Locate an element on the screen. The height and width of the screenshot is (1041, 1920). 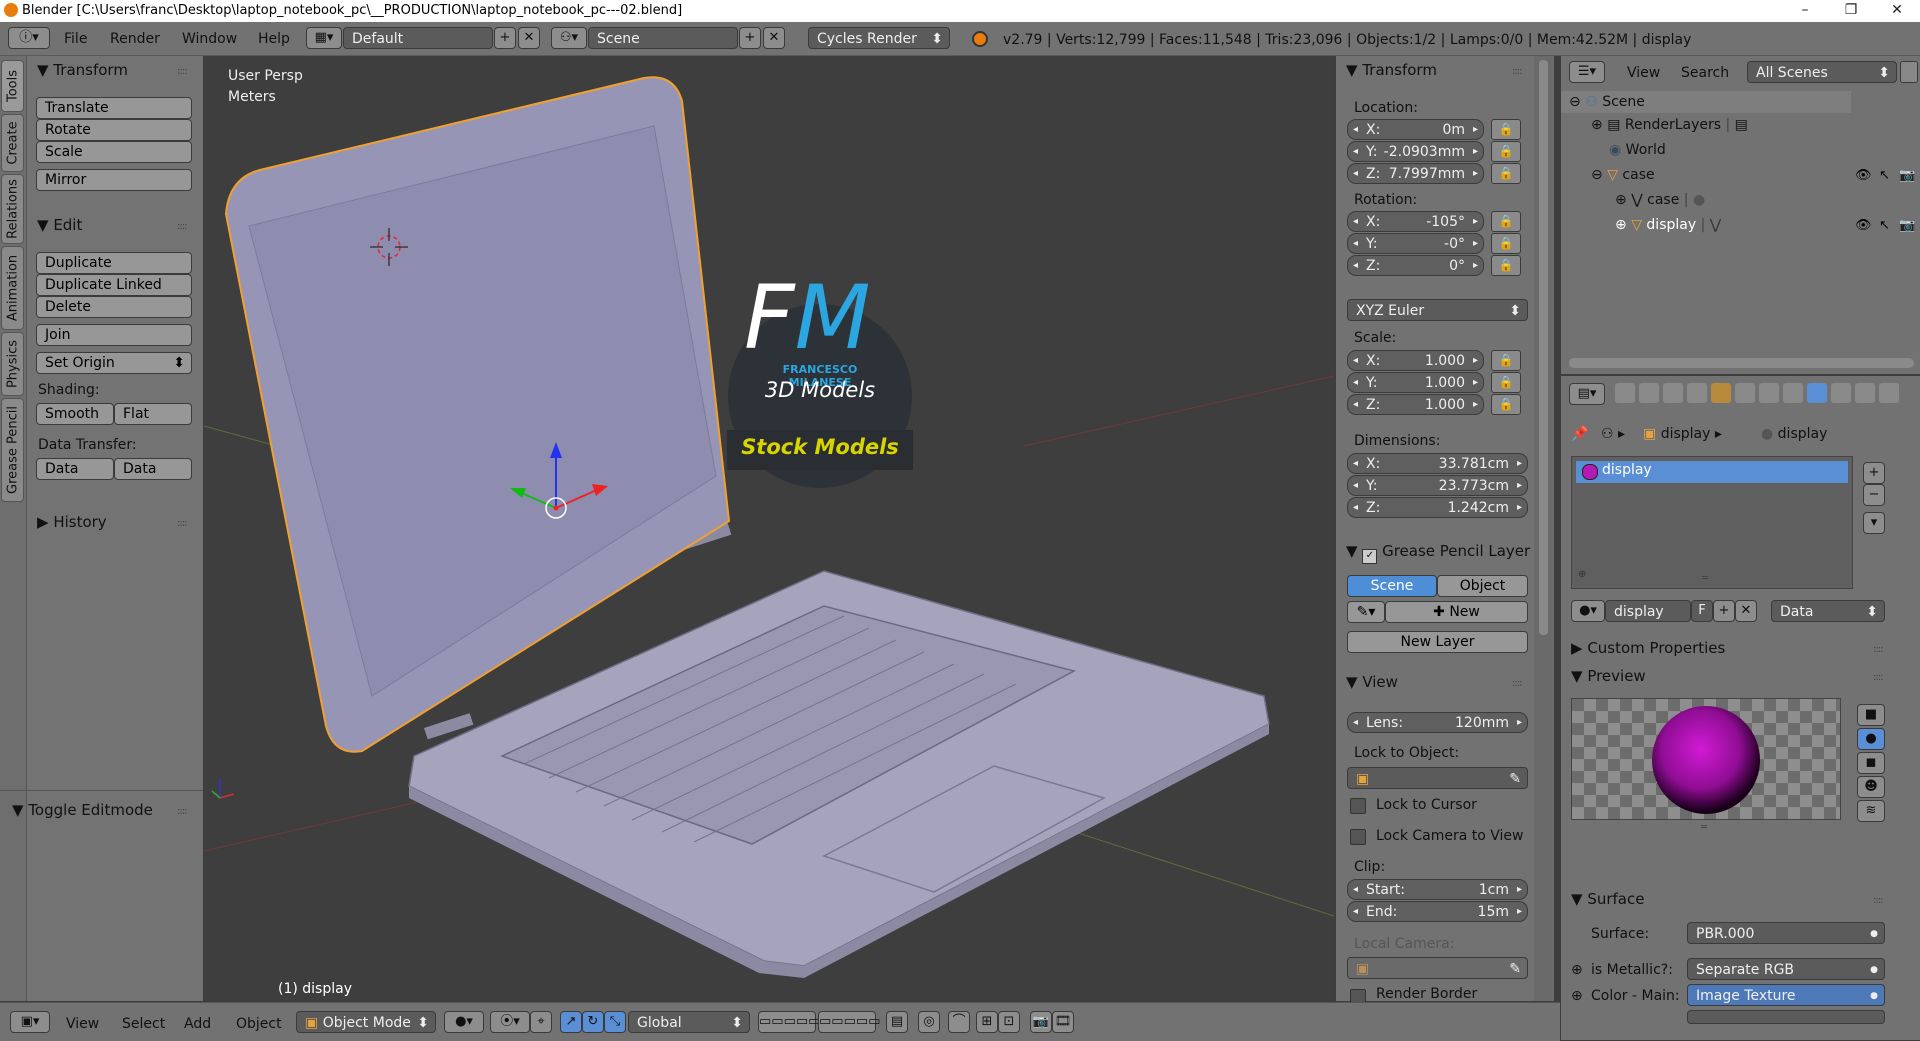
translate-manipulator-icon: ↗ is located at coordinates (571, 1022).